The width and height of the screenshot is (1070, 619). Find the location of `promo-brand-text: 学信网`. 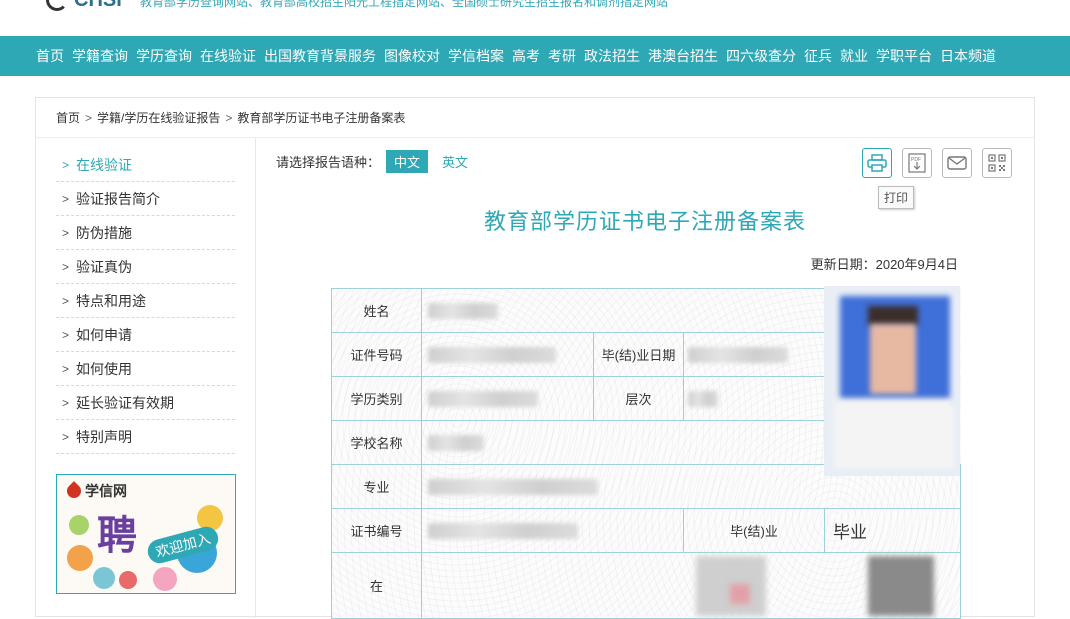

promo-brand-text: 学信网 is located at coordinates (106, 491).